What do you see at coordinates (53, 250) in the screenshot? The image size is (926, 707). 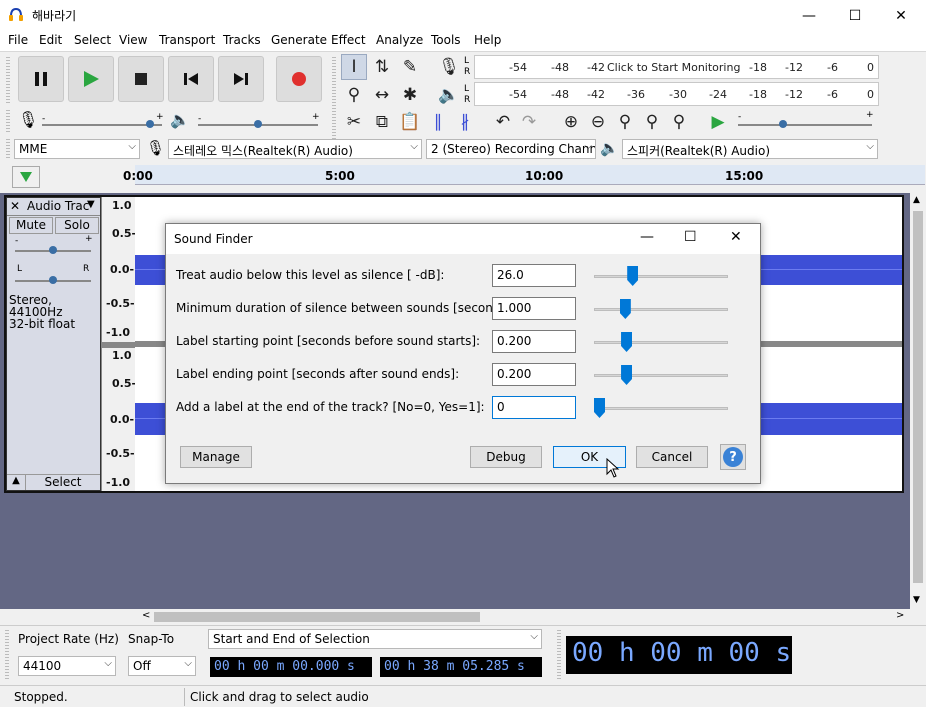 I see `gain-thumb` at bounding box center [53, 250].